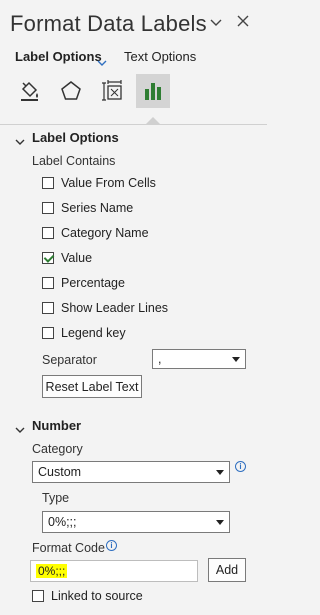 The image size is (320, 615). I want to click on type-label: Type, so click(56, 498).